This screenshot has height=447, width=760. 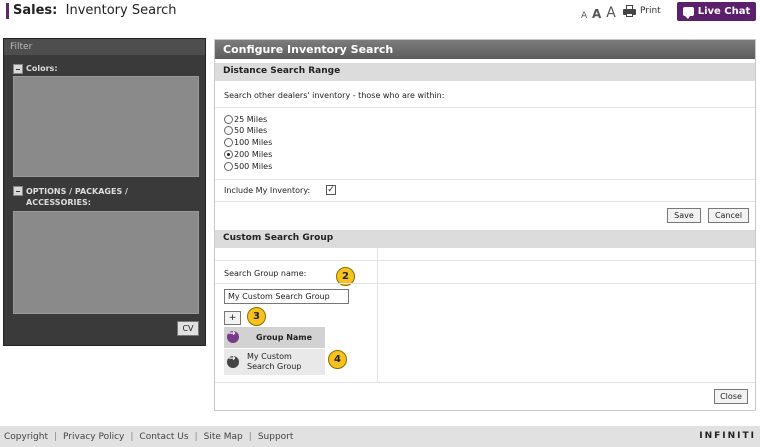 I want to click on page-section: Sales:, so click(x=35, y=10).